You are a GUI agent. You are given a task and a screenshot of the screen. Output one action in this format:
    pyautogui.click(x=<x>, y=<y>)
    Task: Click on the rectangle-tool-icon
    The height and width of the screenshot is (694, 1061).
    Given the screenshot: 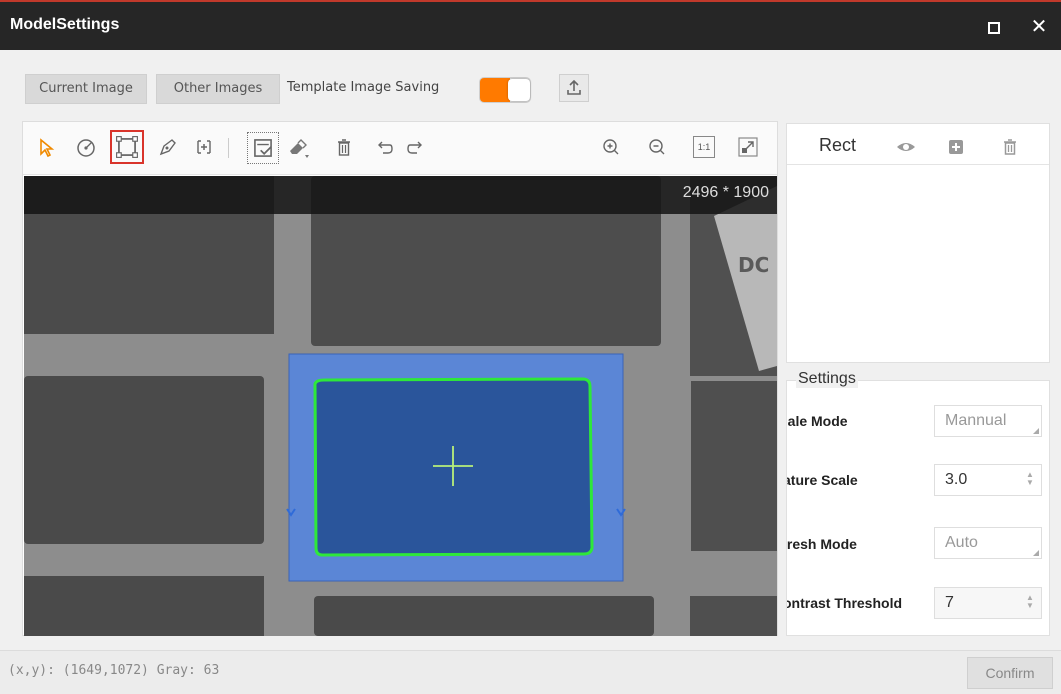 What is the action you would take?
    pyautogui.click(x=127, y=147)
    